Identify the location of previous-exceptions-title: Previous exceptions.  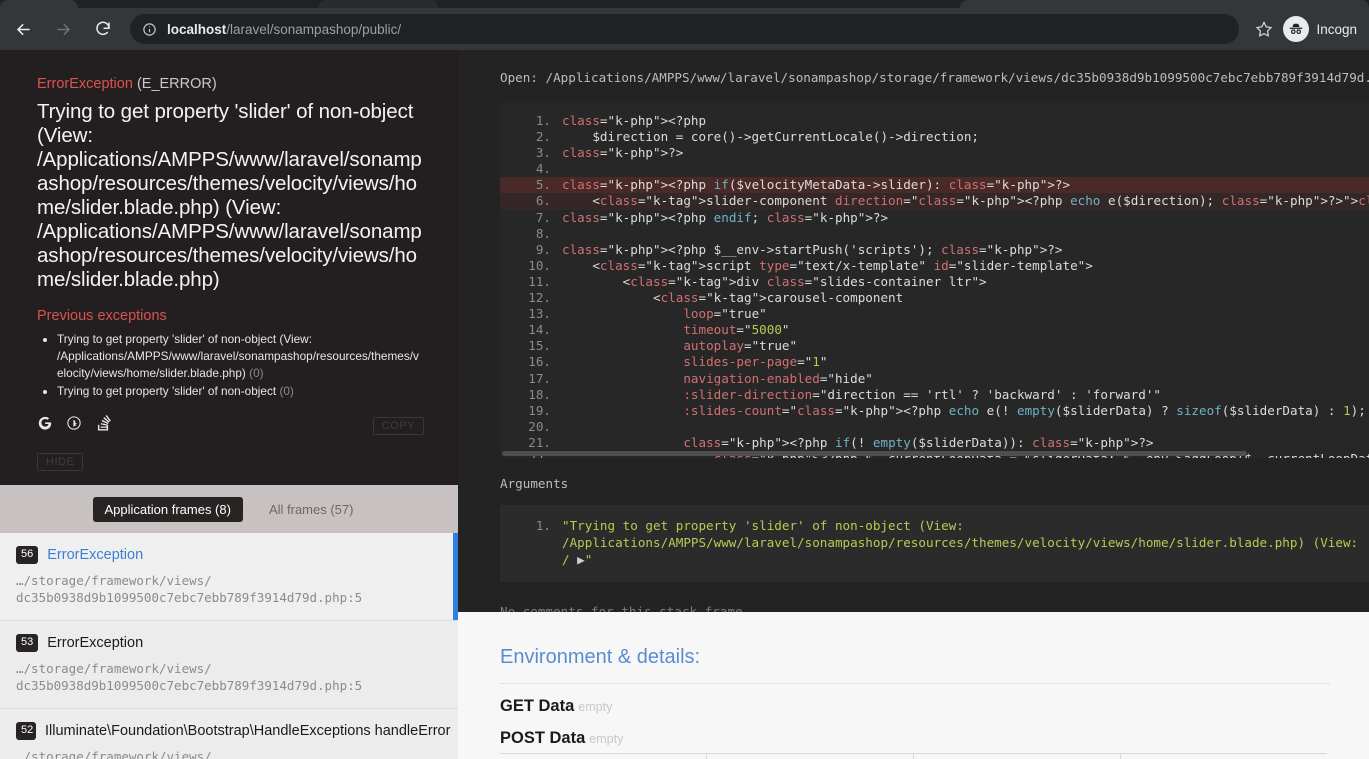
(102, 316).